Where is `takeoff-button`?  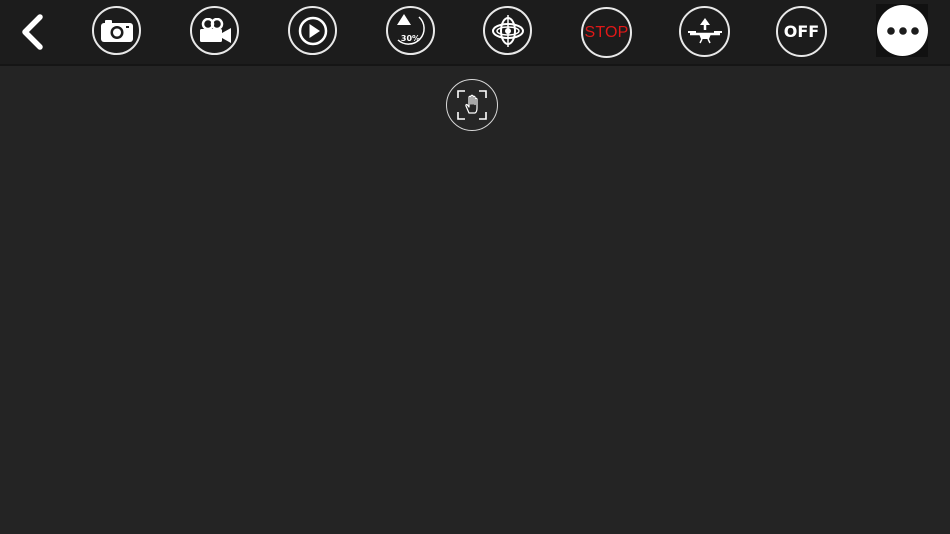
takeoff-button is located at coordinates (704, 31).